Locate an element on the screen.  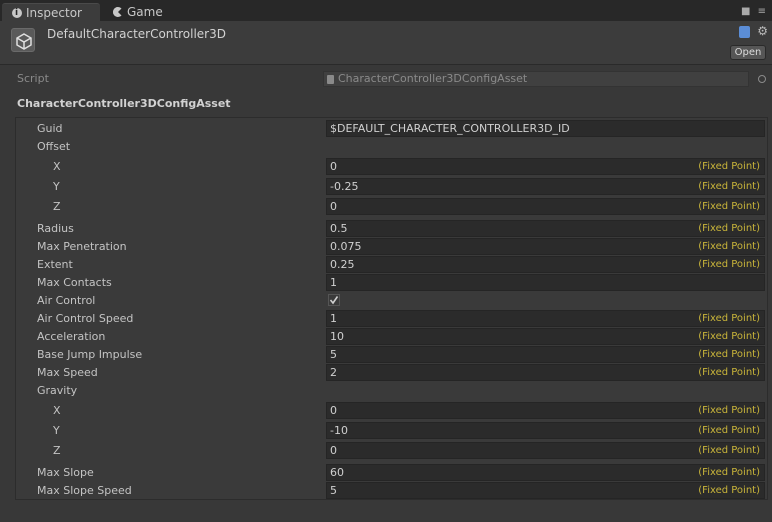
tab-tools: ■ ≡ is located at coordinates (754, 11).